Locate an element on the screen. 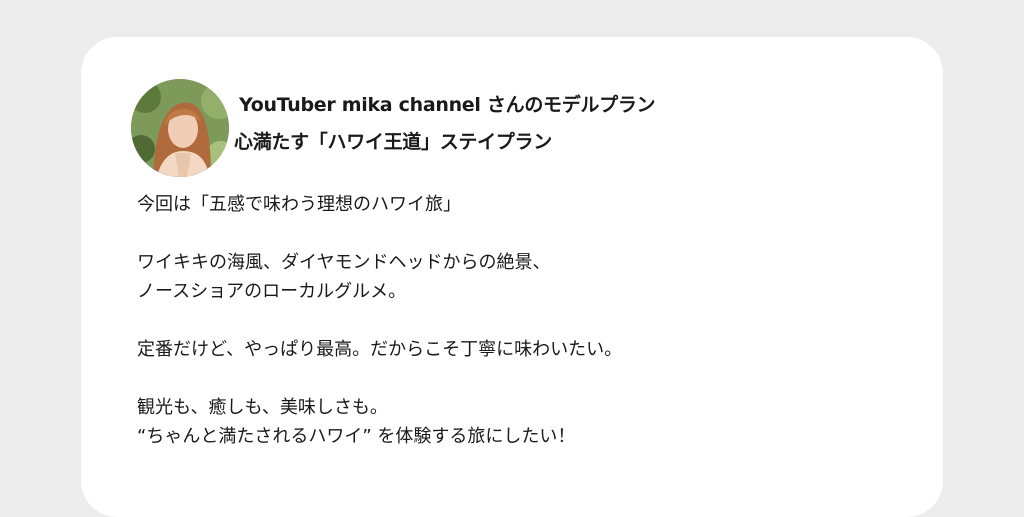 The height and width of the screenshot is (517, 1024). paragraph: 今回は「五感で味わう理想のハワイ旅」 is located at coordinates (517, 204).